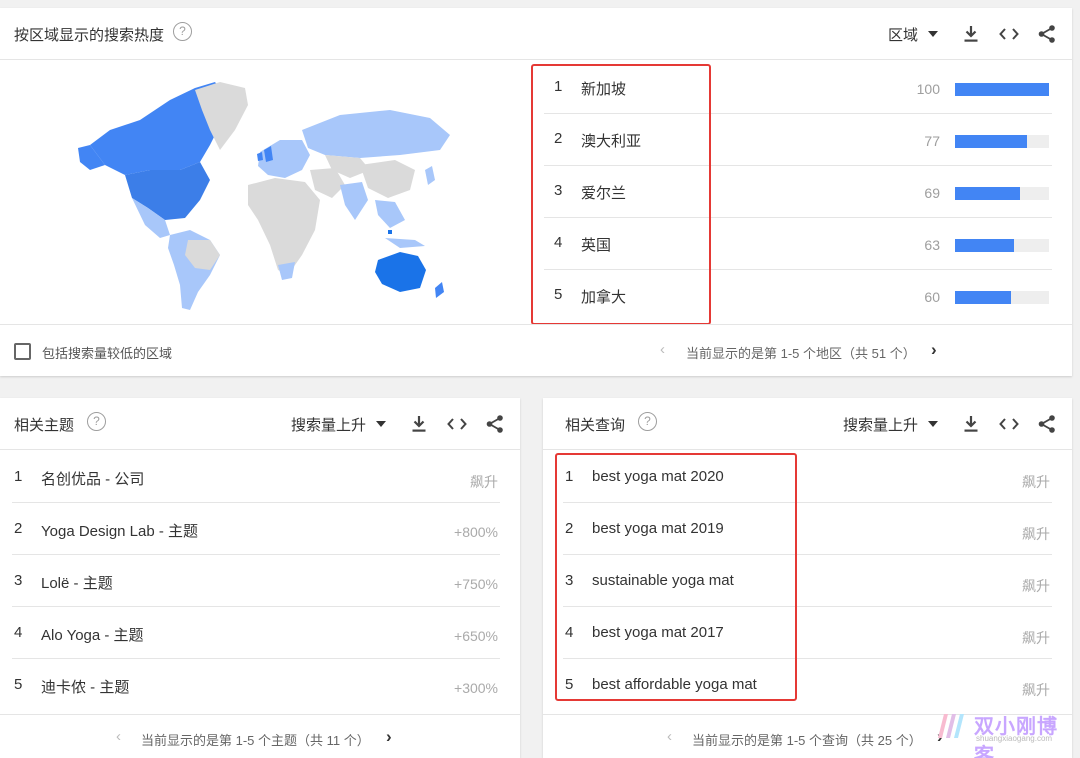  What do you see at coordinates (801, 353) in the screenshot?
I see `pager-text: 当前显示的是第 1-5 个地区（共 51 个）` at bounding box center [801, 353].